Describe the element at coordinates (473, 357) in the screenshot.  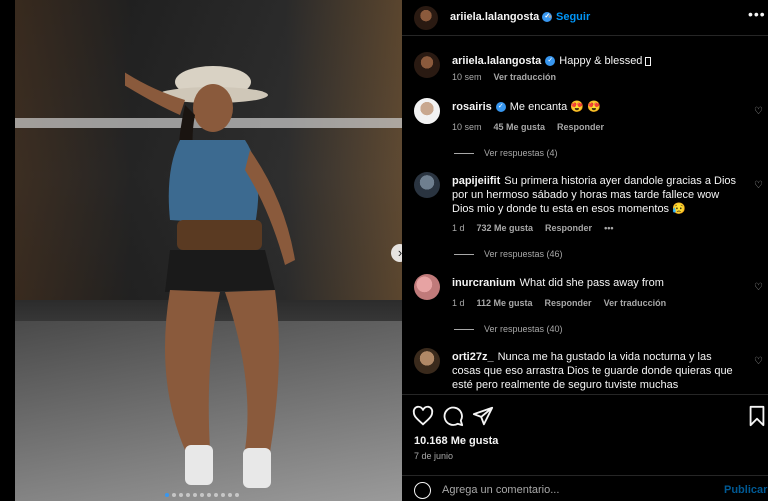
I see `comment-username: orti27z_` at that location.